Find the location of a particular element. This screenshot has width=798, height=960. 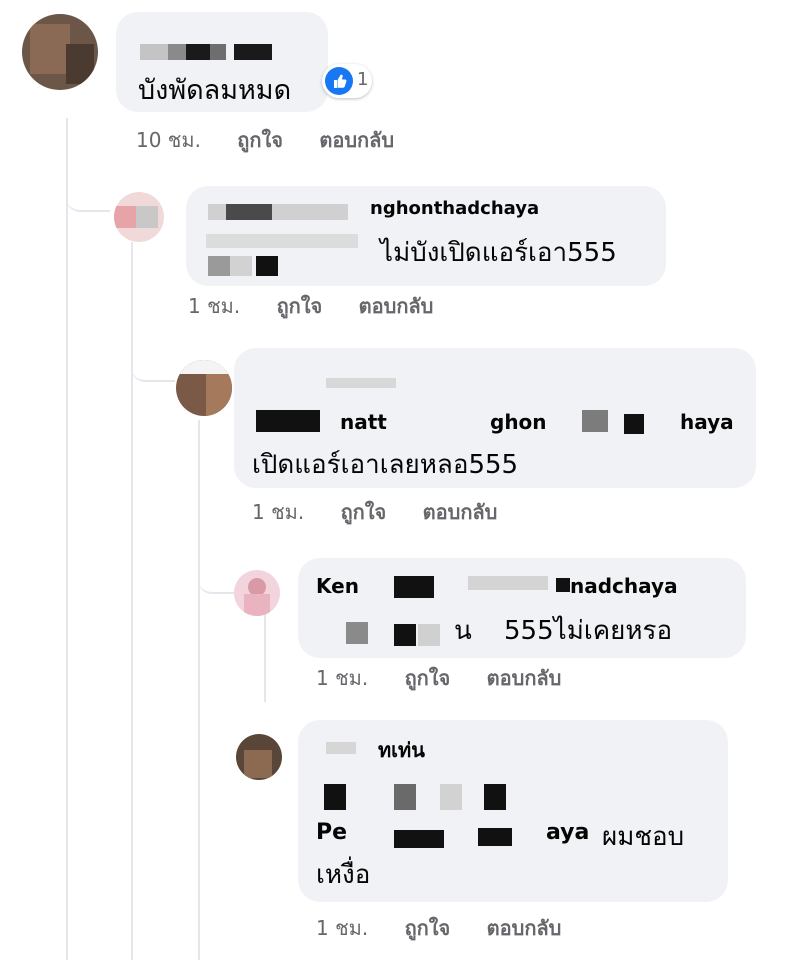

comment-bubble: บังพัดลมหมด is located at coordinates (222, 62).